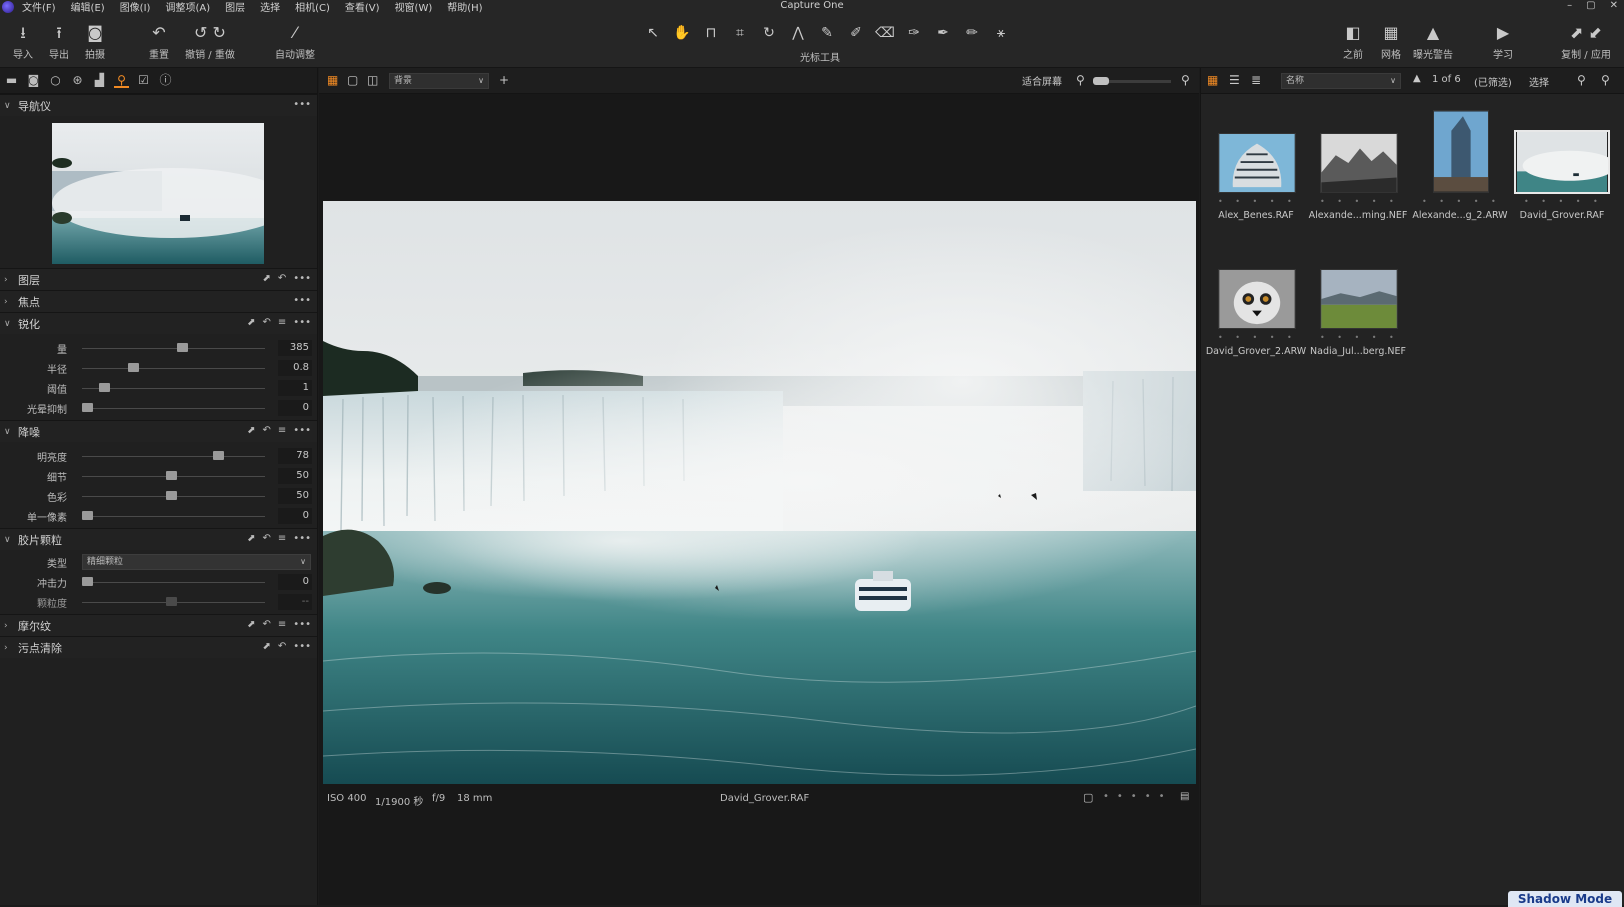  What do you see at coordinates (1581, 80) in the screenshot?
I see `zoom-icon: ⚲` at bounding box center [1581, 80].